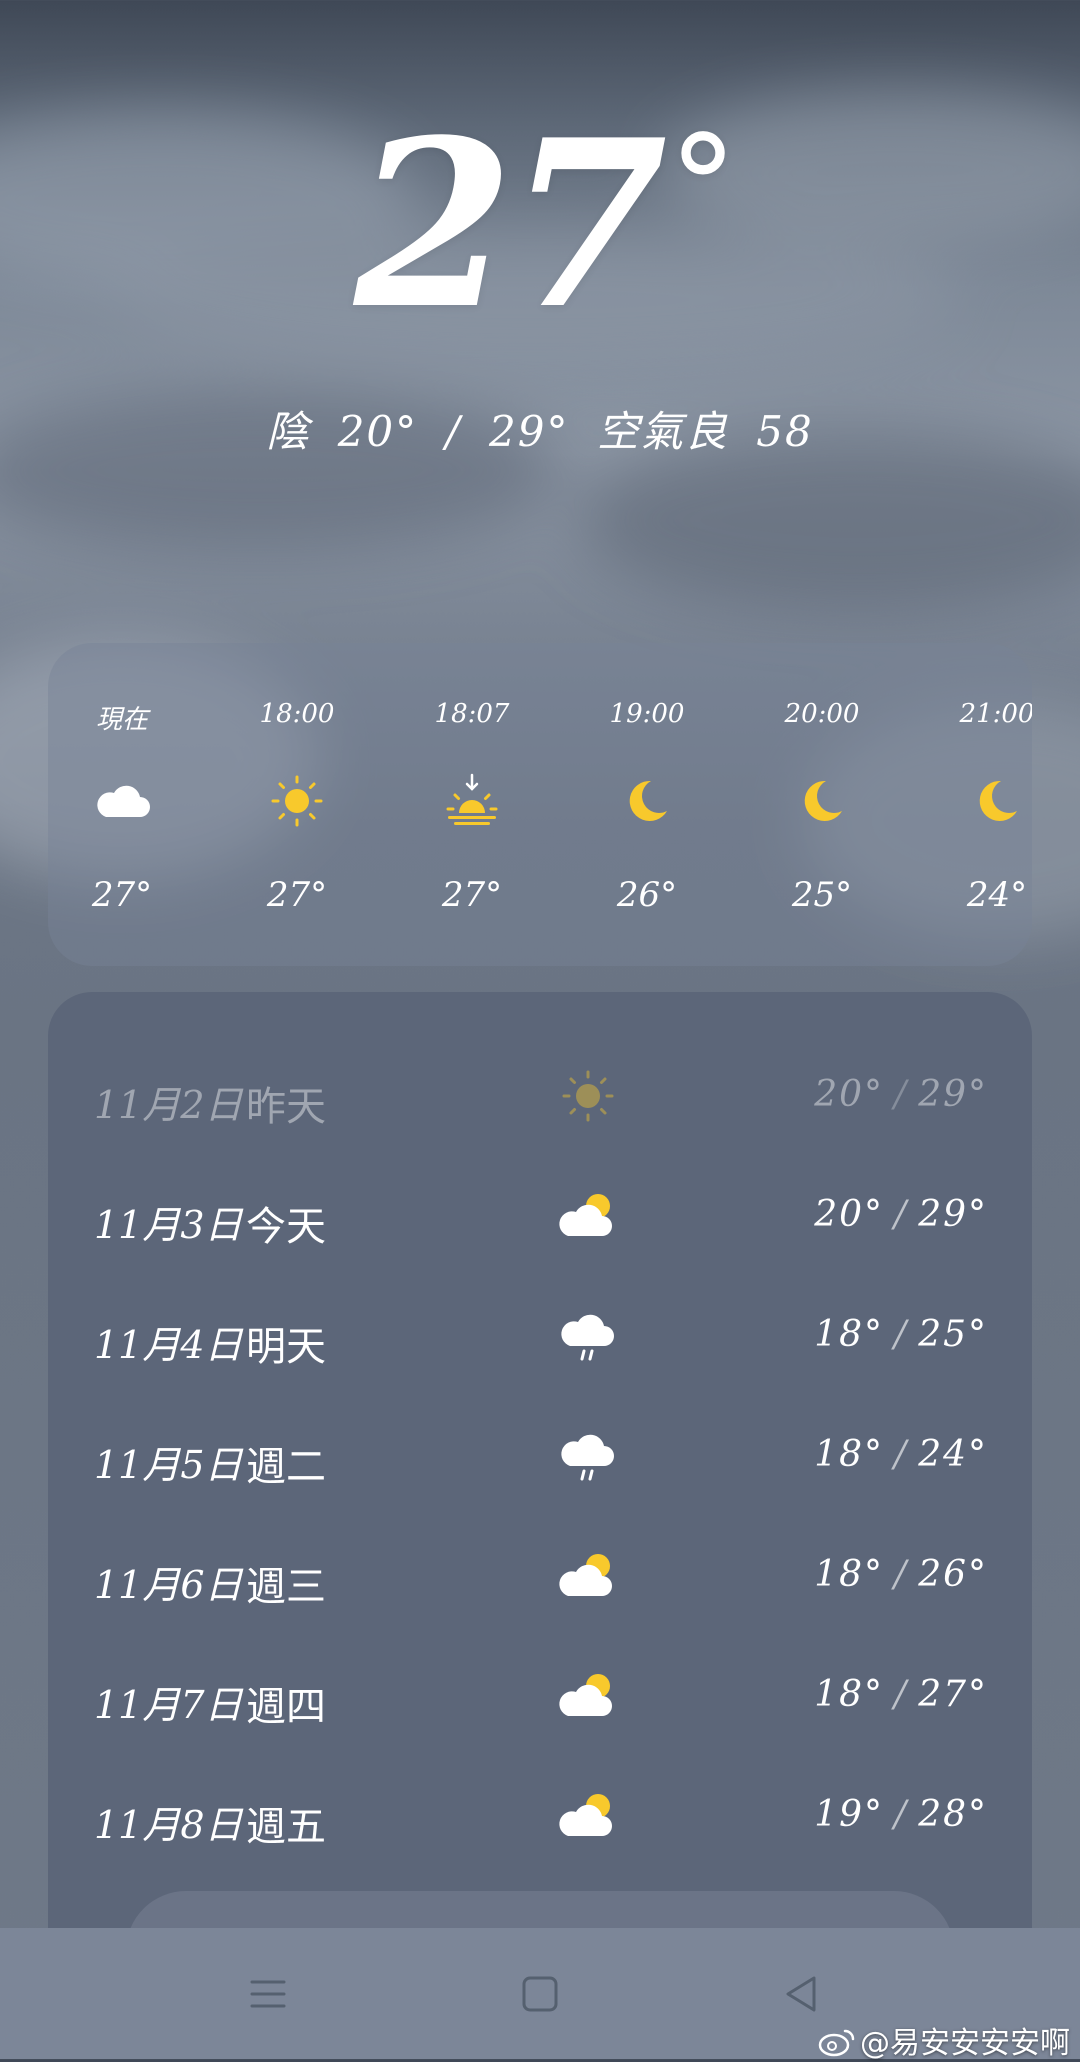 The height and width of the screenshot is (2062, 1080). Describe the element at coordinates (540, 1097) in the screenshot. I see `daily-row: 11月2日 昨天 20°/29°` at that location.